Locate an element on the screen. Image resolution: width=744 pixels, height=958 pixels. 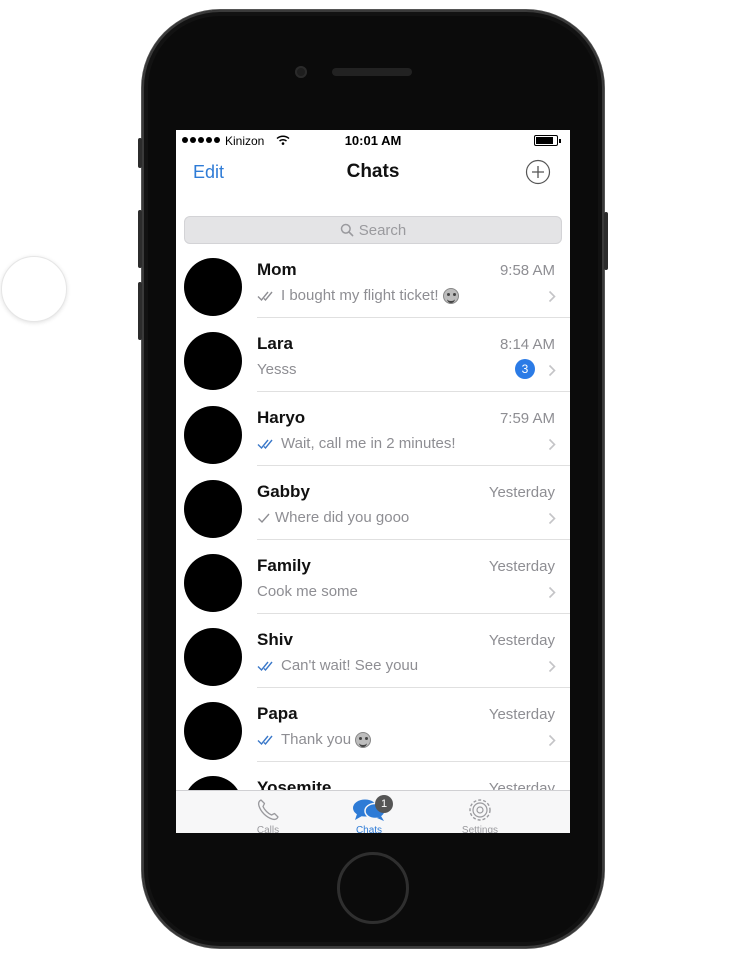
chat-row-gabby: Gabby Yesterday Where did you gooo is located at coordinates (373, 503).